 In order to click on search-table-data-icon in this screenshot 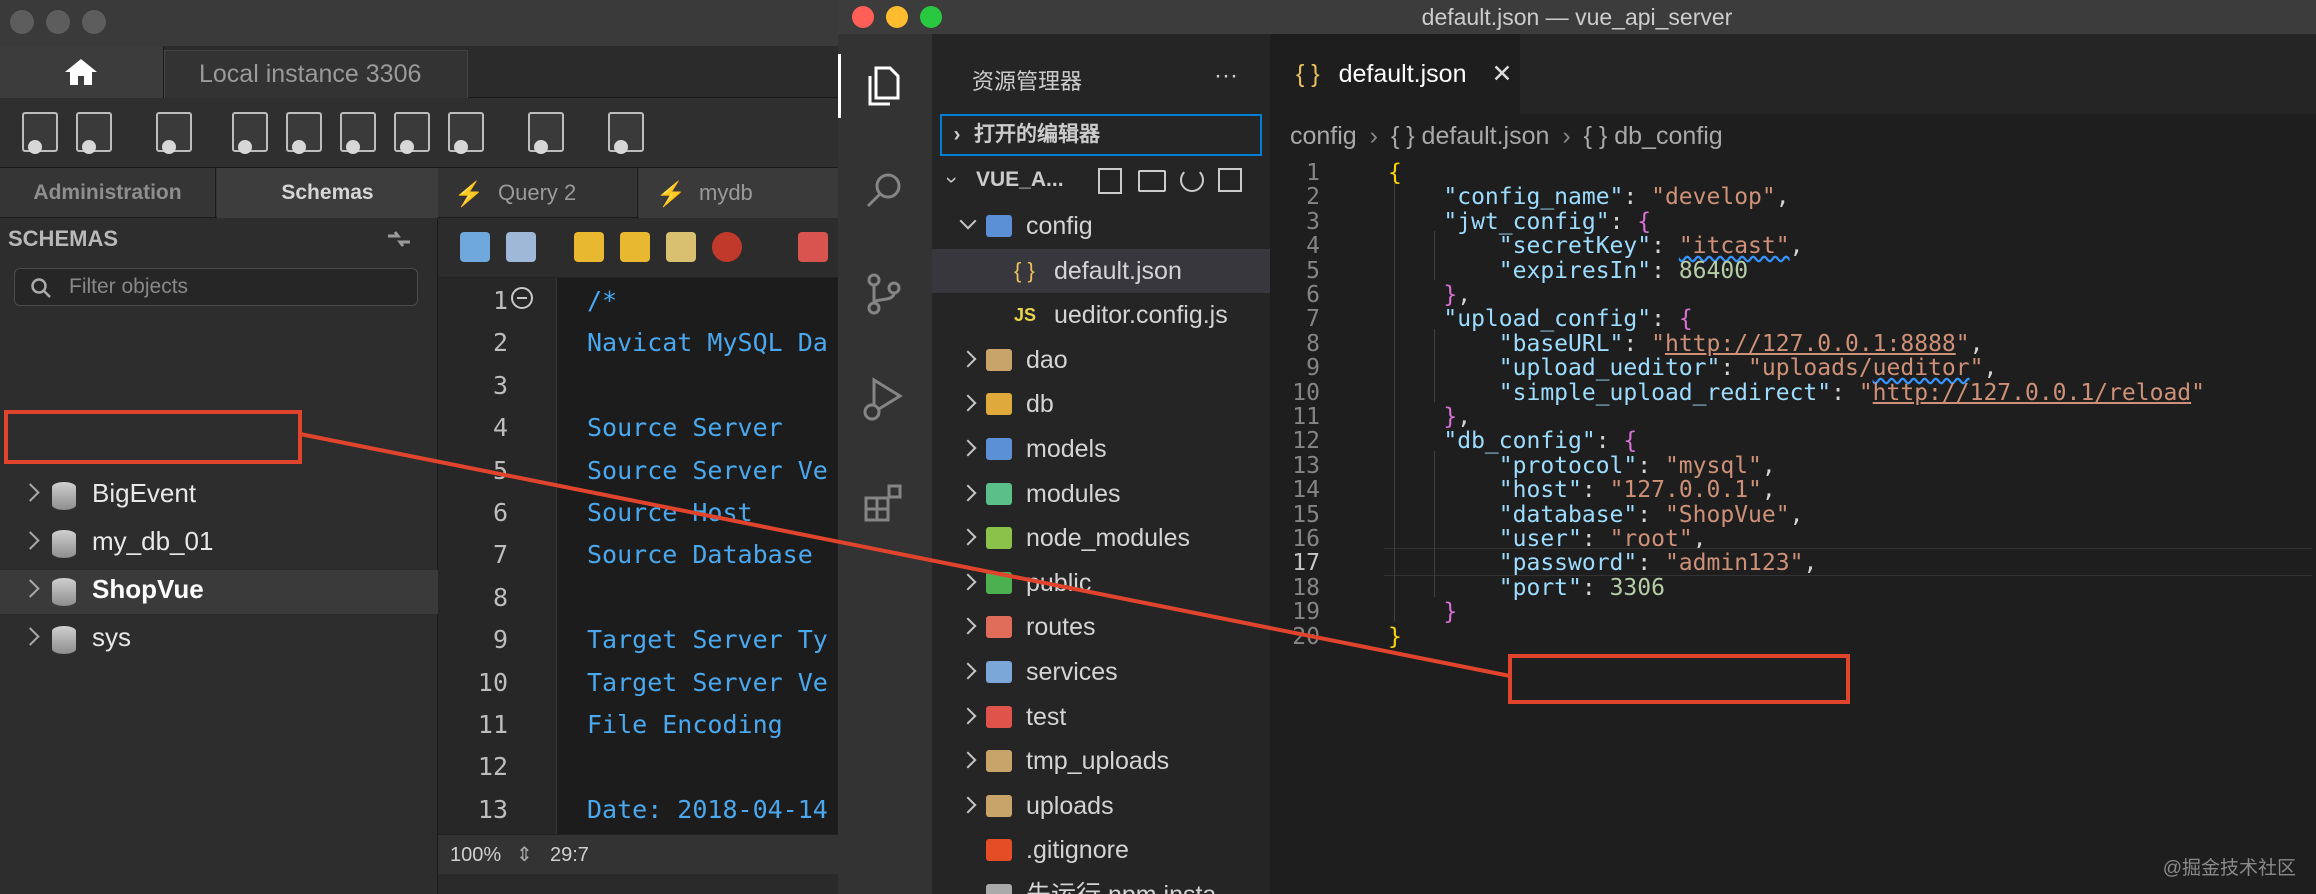, I will do `click(546, 133)`.